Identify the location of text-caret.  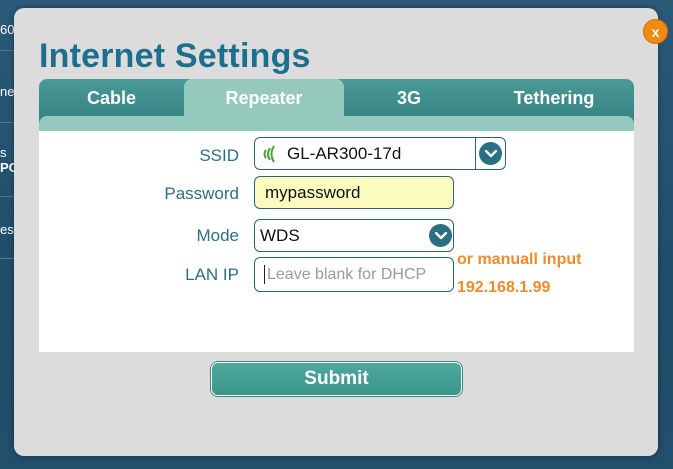
(264, 274).